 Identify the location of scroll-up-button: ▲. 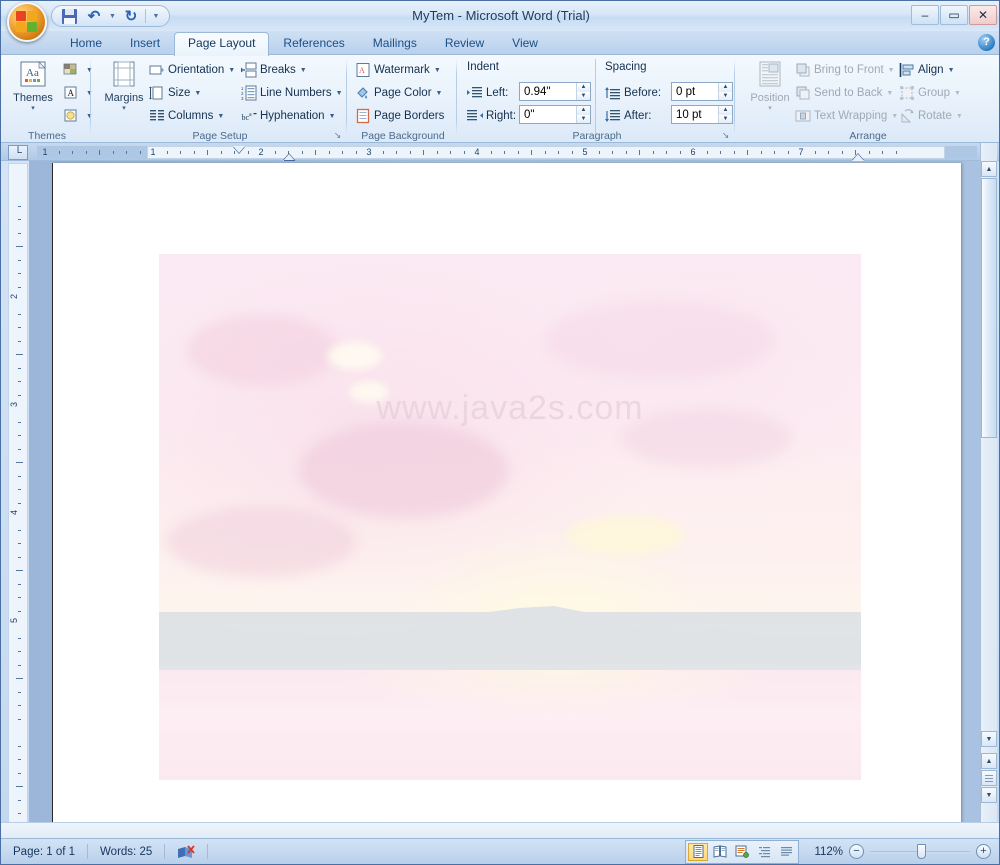
(989, 169).